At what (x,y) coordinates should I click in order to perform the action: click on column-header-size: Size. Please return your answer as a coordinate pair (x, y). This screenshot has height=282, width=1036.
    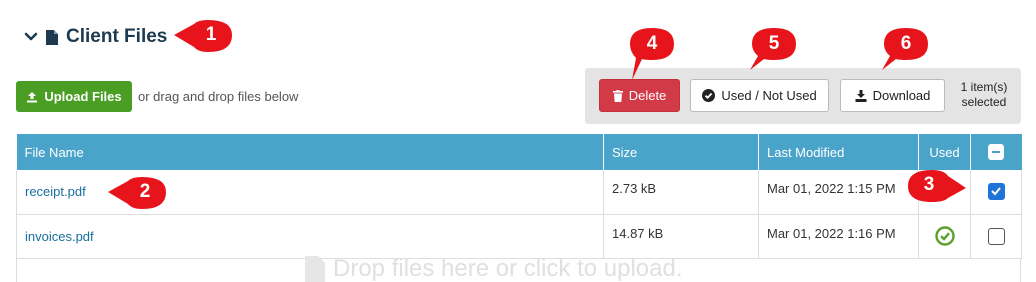
    Looking at the image, I should click on (681, 152).